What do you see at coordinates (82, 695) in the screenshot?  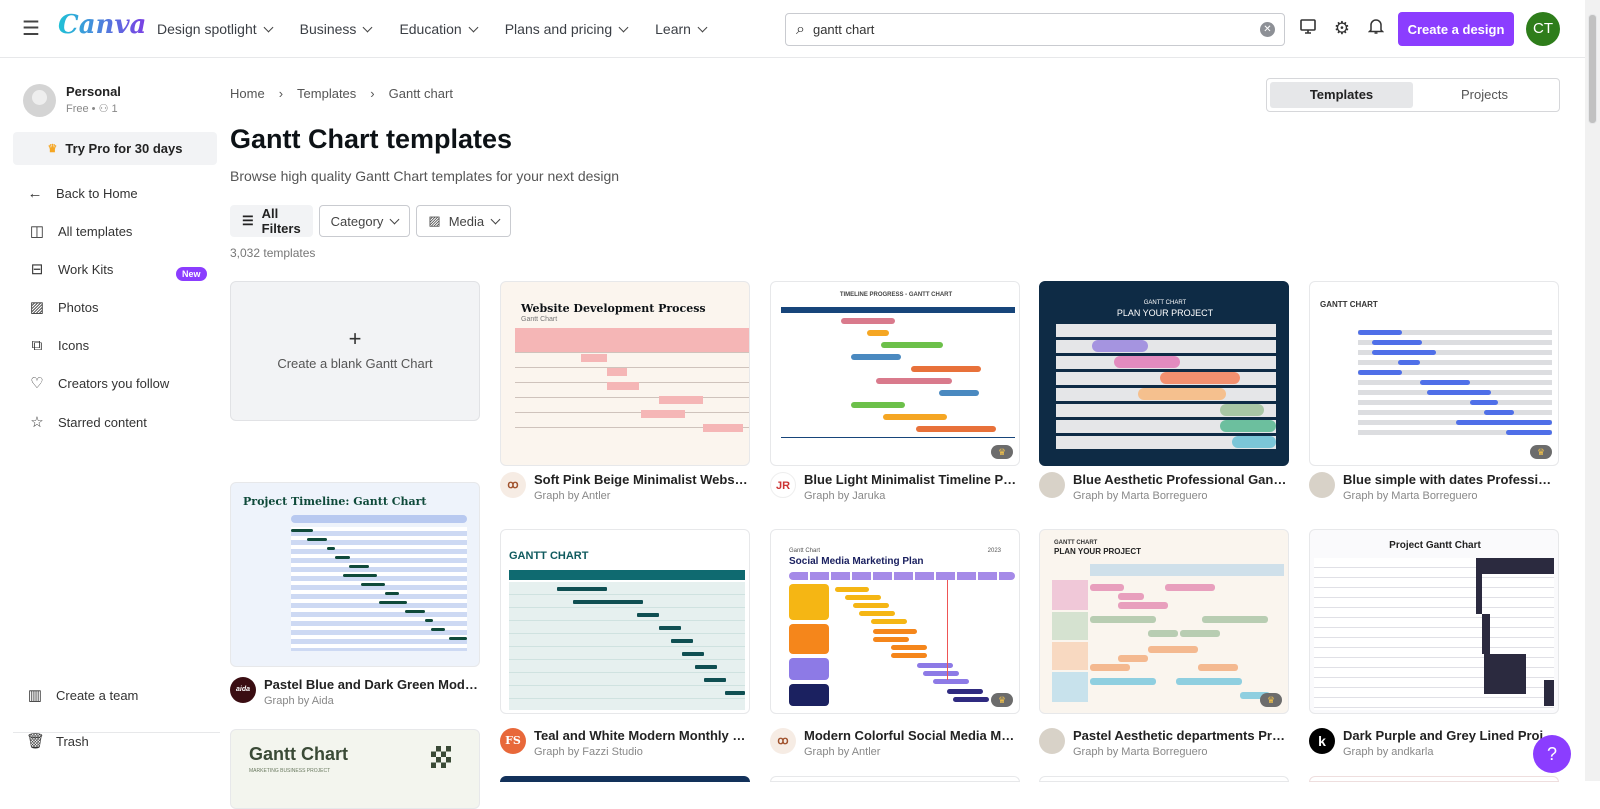 I see `create-team-link: ▥ Create a team` at bounding box center [82, 695].